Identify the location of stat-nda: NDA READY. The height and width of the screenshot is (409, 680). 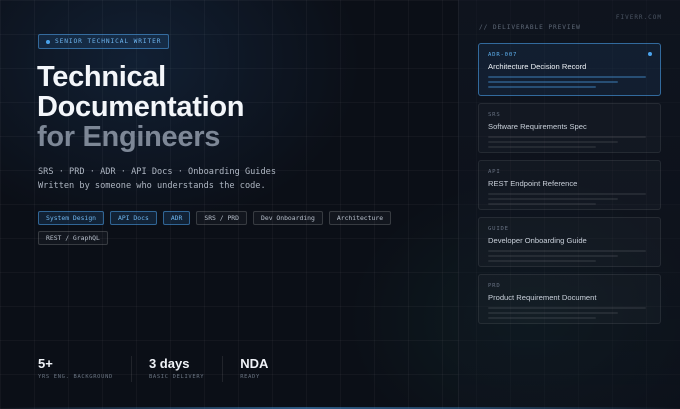
(263, 369).